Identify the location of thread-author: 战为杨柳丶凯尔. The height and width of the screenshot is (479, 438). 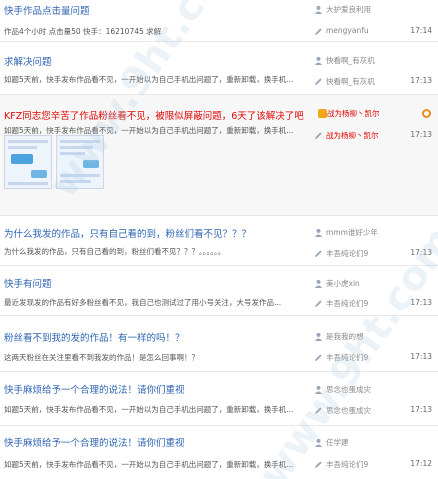
(373, 114).